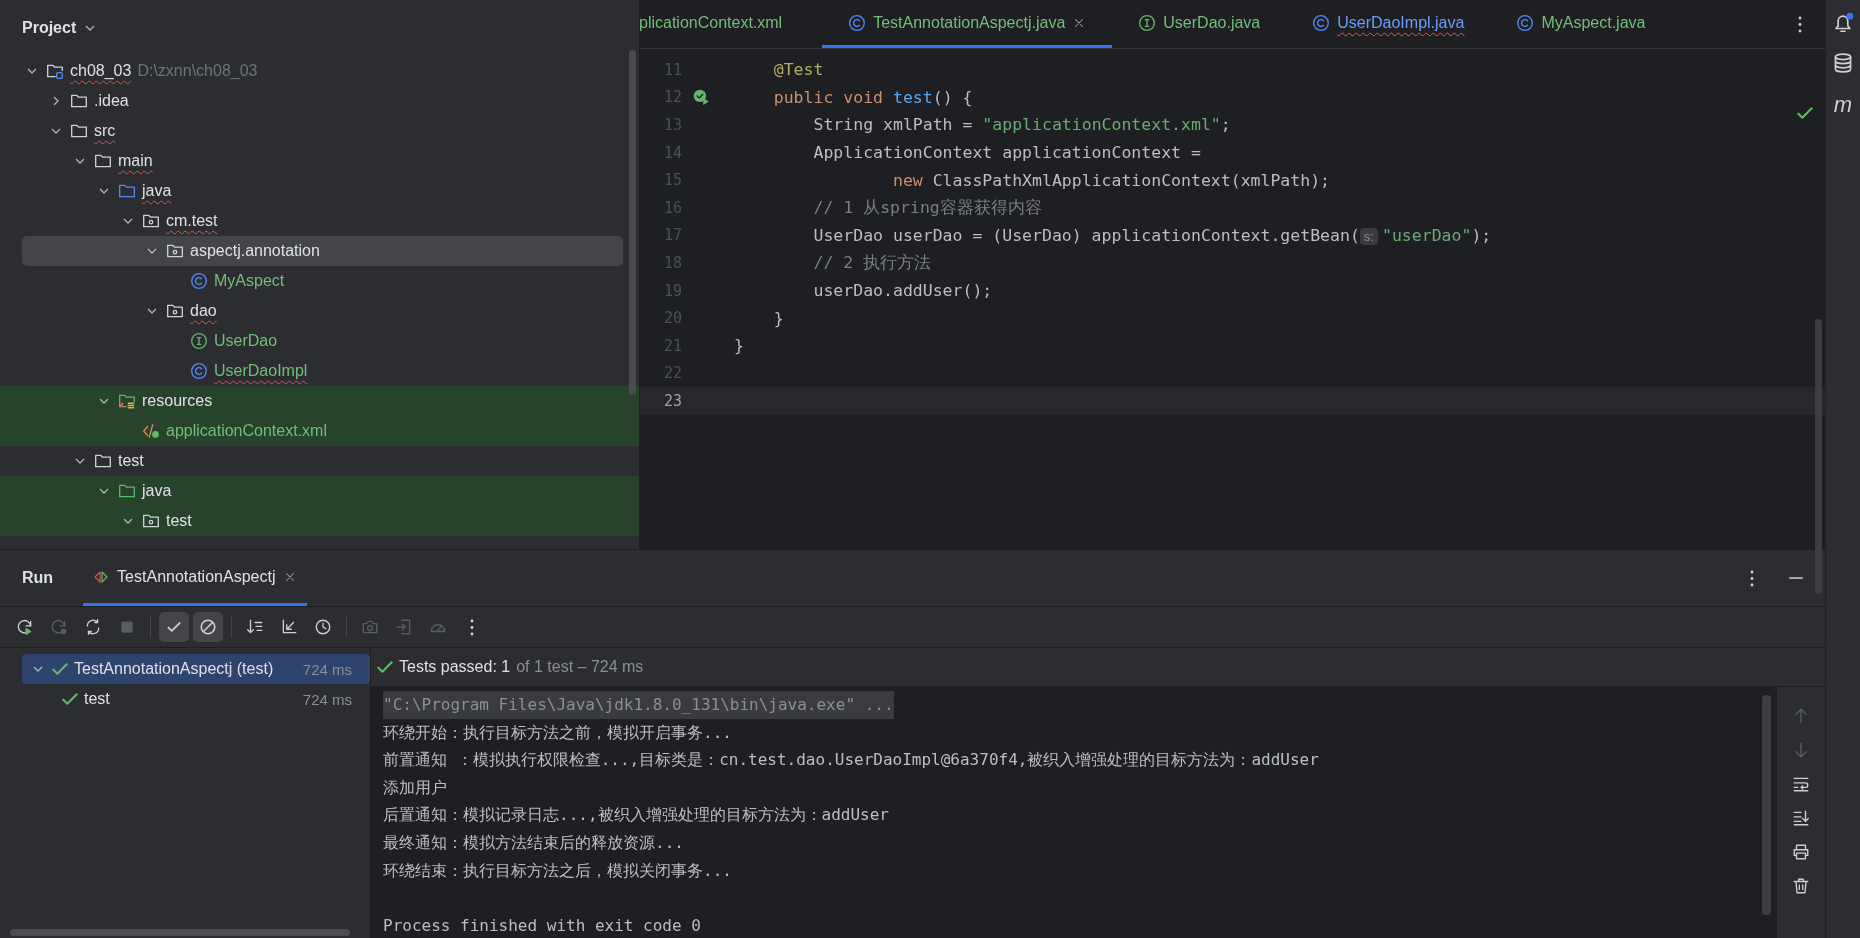 Image resolution: width=1860 pixels, height=938 pixels. I want to click on test-status: Tests passed: 1, so click(455, 667).